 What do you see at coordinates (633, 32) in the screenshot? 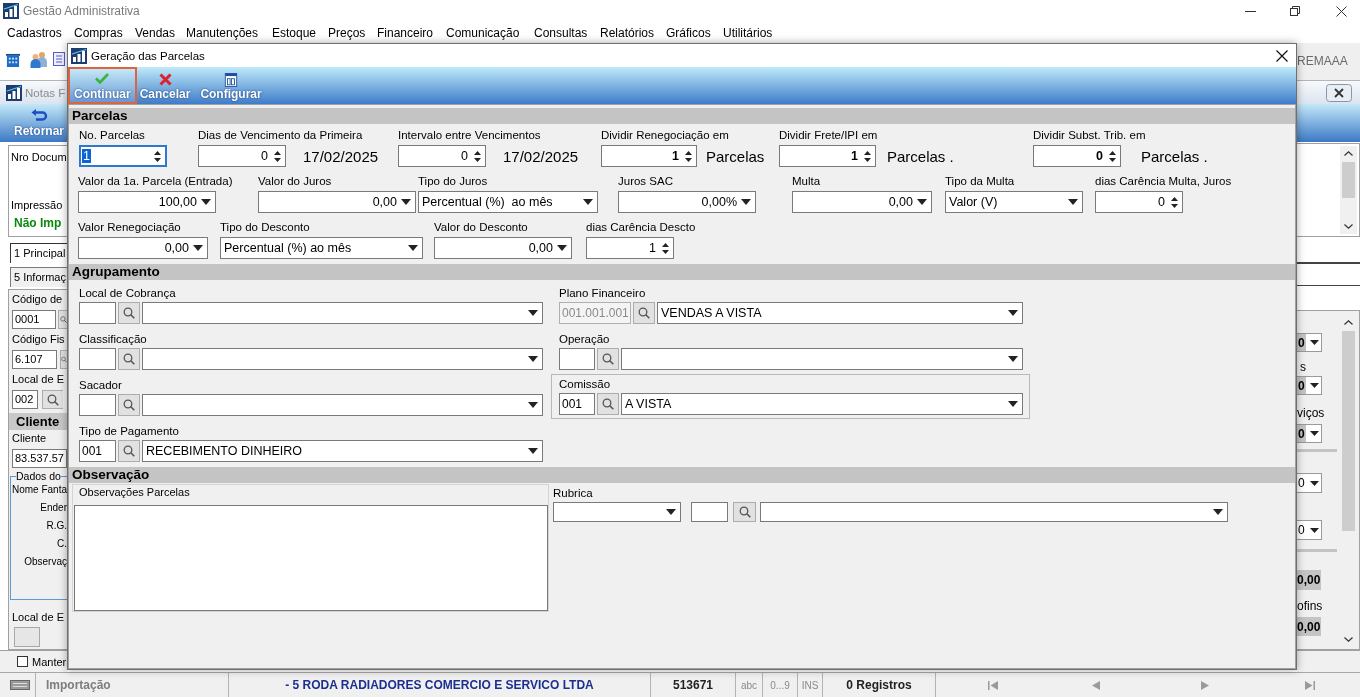
I see `menu-item: Relatórios` at bounding box center [633, 32].